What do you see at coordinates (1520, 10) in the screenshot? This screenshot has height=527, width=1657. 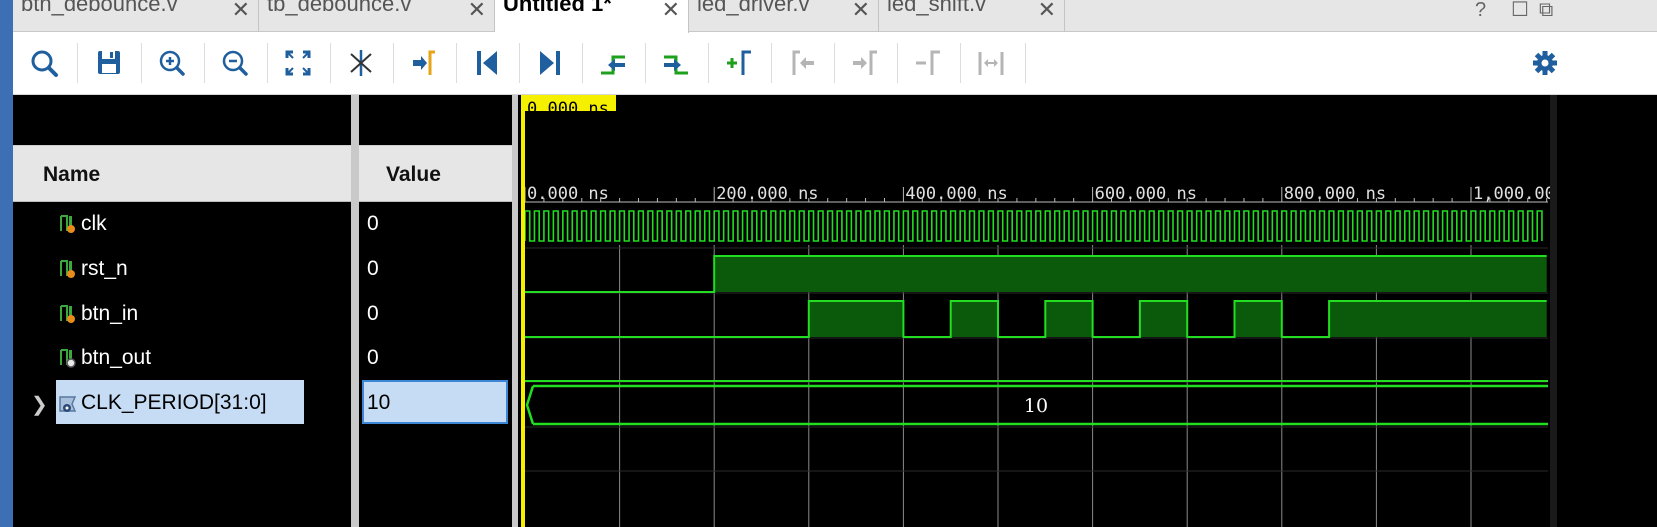 I see `restore-icon: ☐` at bounding box center [1520, 10].